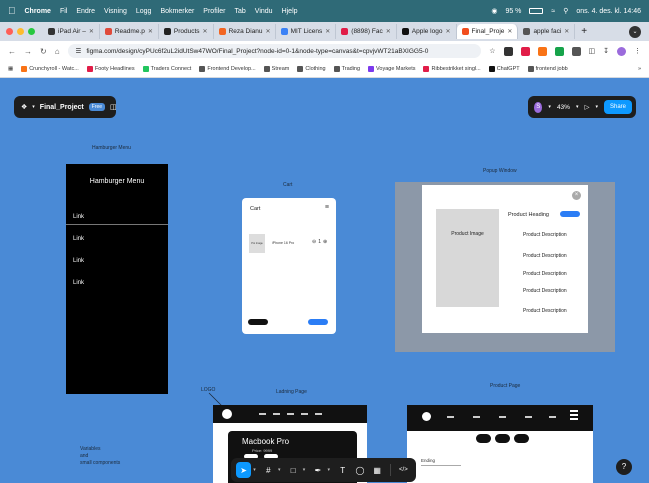 The image size is (649, 483). Describe the element at coordinates (57, 51) in the screenshot. I see `home-icon: ⌂` at that location.